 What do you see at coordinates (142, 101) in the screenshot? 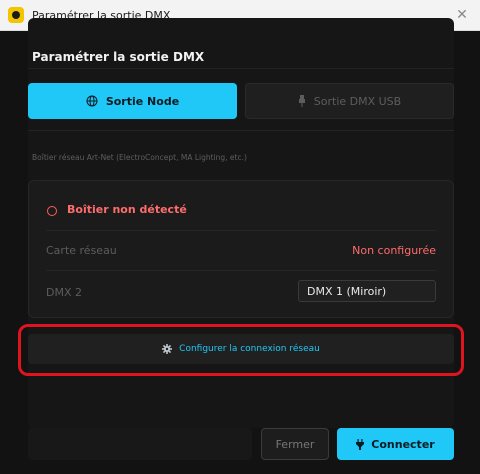
I see `tab-label: Sortie Node` at bounding box center [142, 101].